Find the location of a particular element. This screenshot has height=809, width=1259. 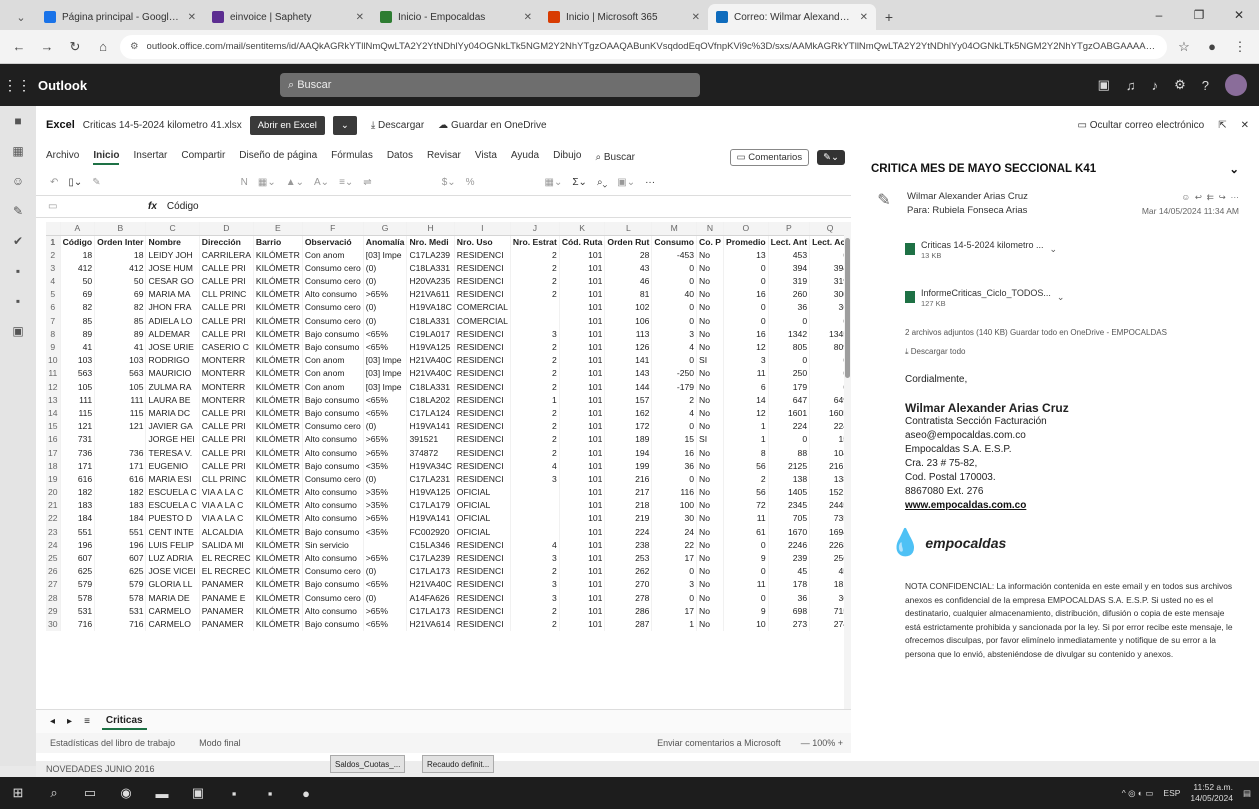

comments-button: ▭ Comentarios is located at coordinates (769, 157).